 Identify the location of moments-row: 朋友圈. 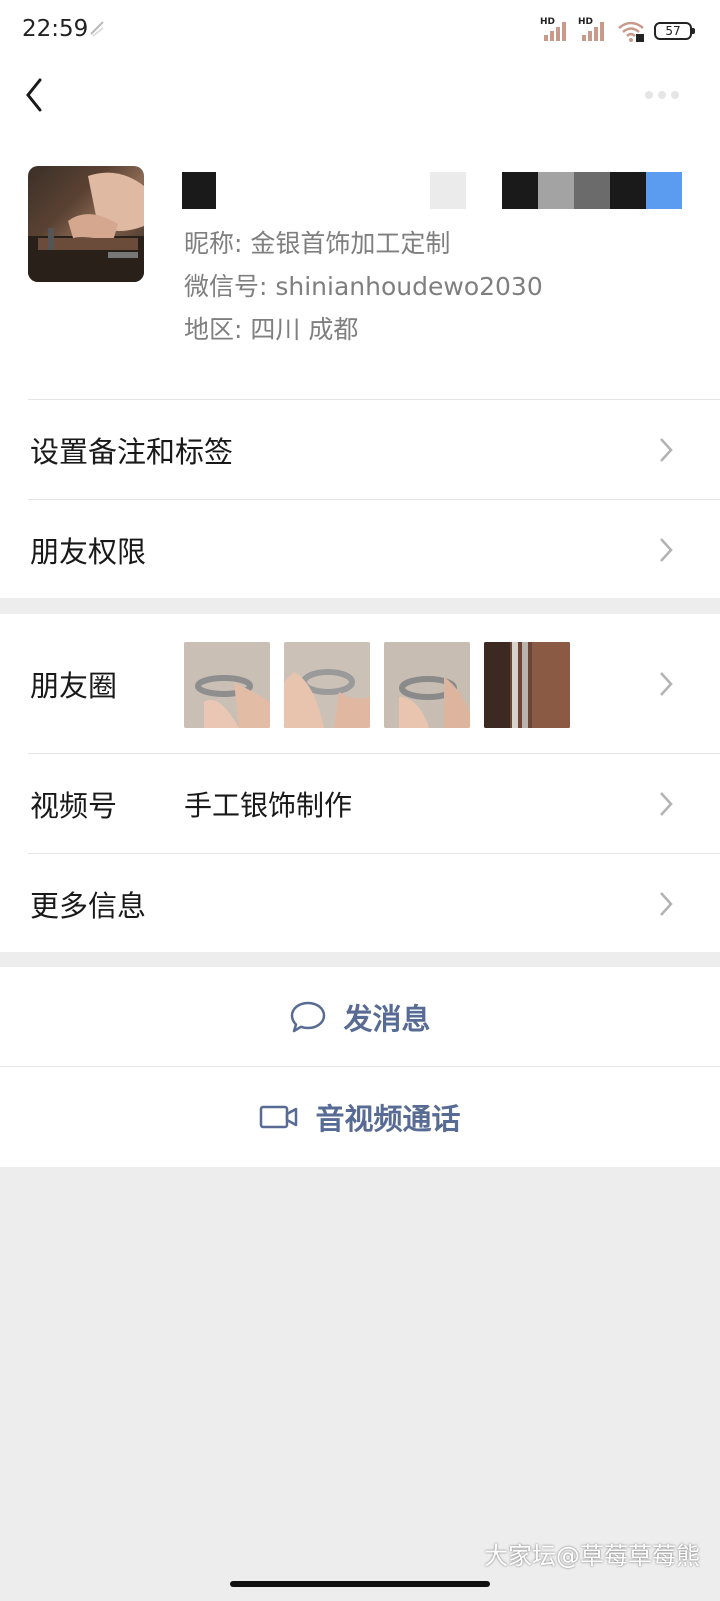
(360, 684).